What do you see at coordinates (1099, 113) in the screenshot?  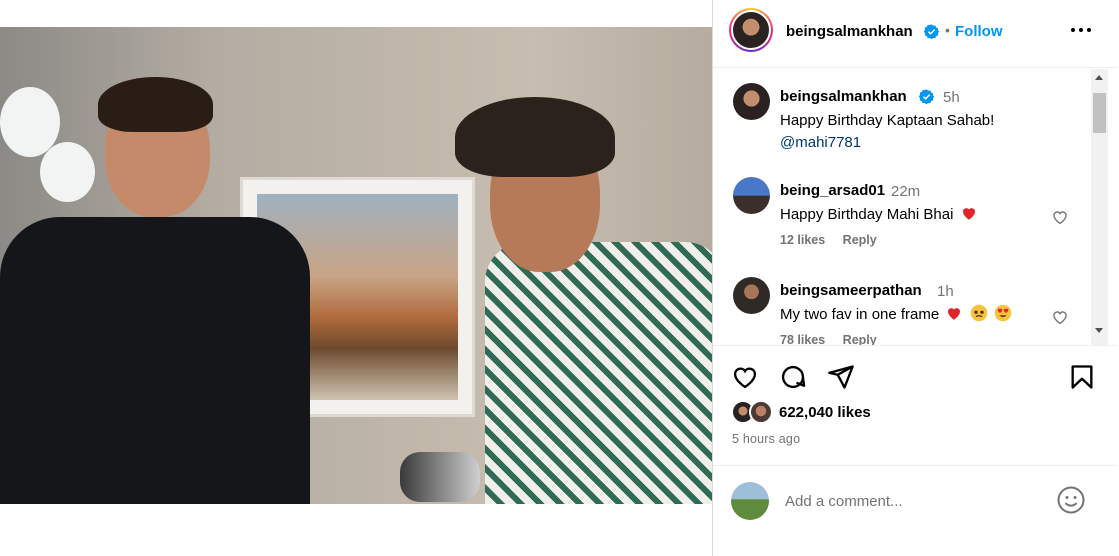 I see `scrollbar-thumb` at bounding box center [1099, 113].